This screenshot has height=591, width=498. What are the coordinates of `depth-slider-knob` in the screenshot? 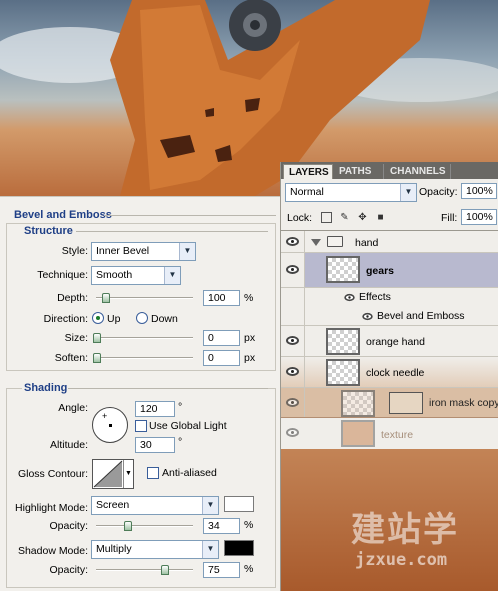 It's located at (106, 298).